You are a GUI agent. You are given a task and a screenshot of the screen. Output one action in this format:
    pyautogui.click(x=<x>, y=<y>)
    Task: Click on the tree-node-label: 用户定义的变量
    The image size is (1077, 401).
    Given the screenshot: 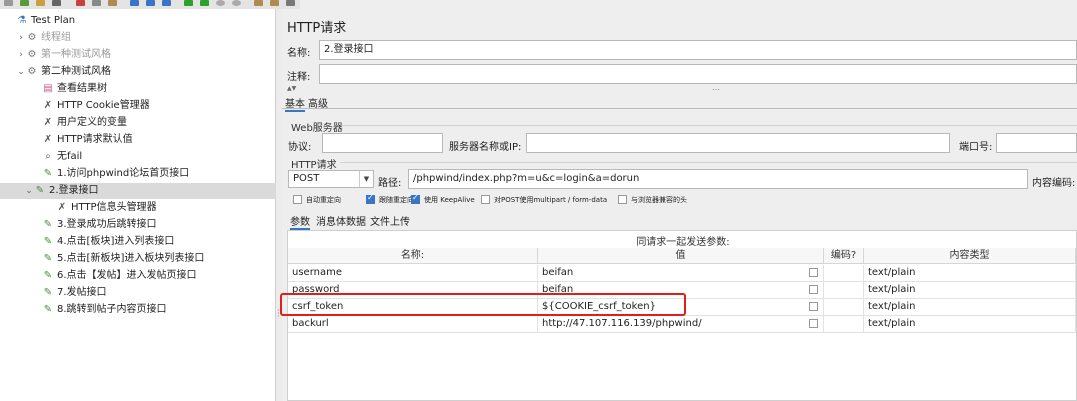 What is the action you would take?
    pyautogui.click(x=92, y=122)
    